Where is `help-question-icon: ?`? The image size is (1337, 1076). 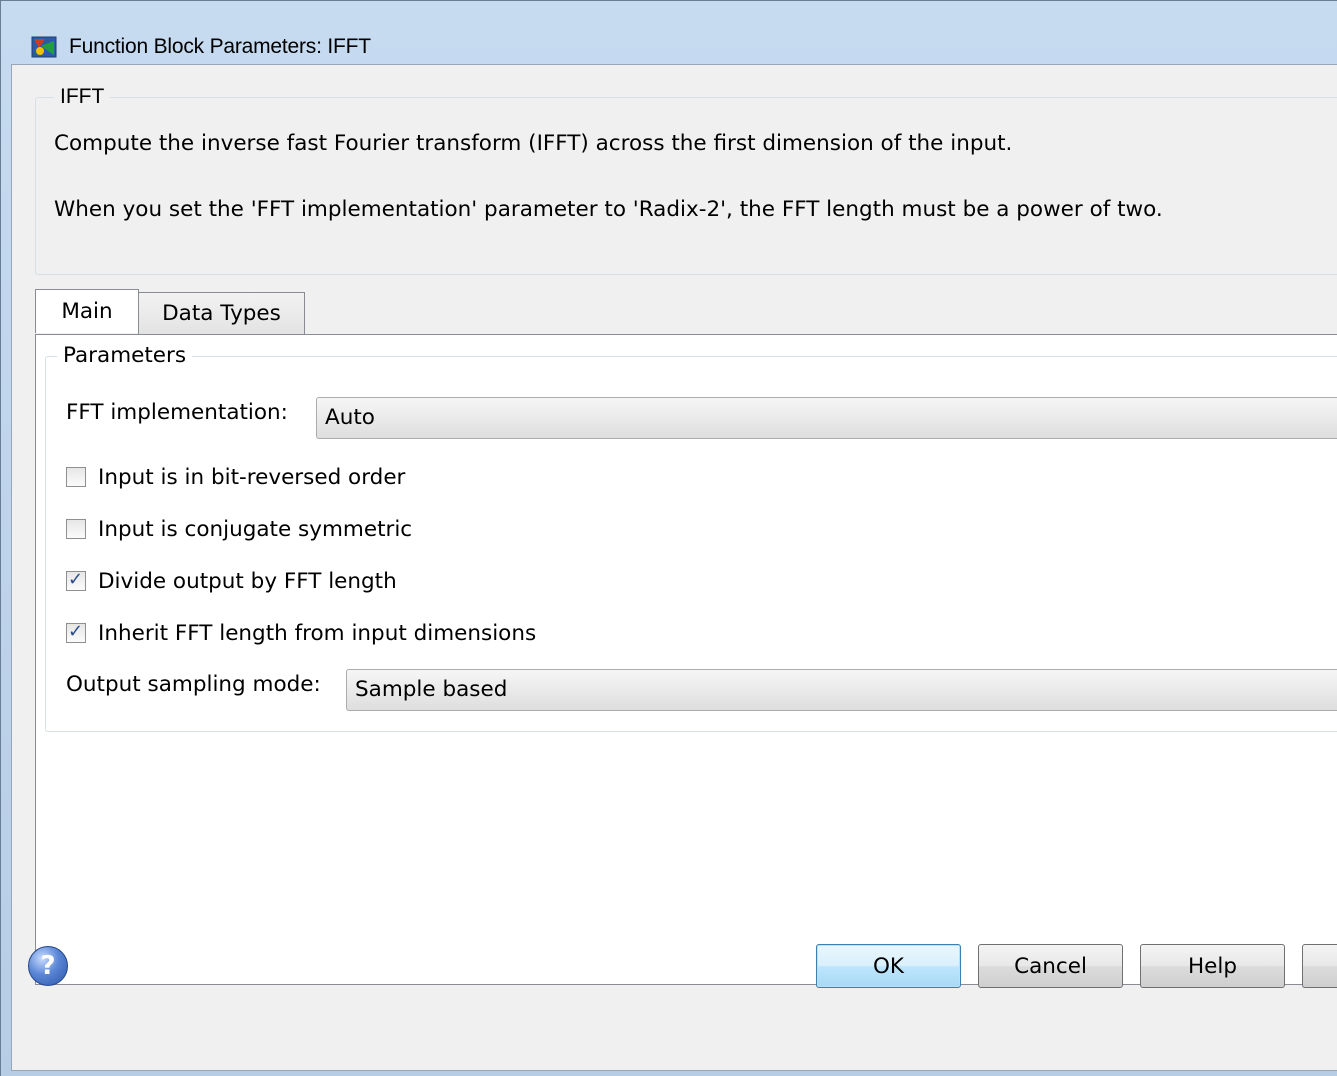 help-question-icon: ? is located at coordinates (48, 966).